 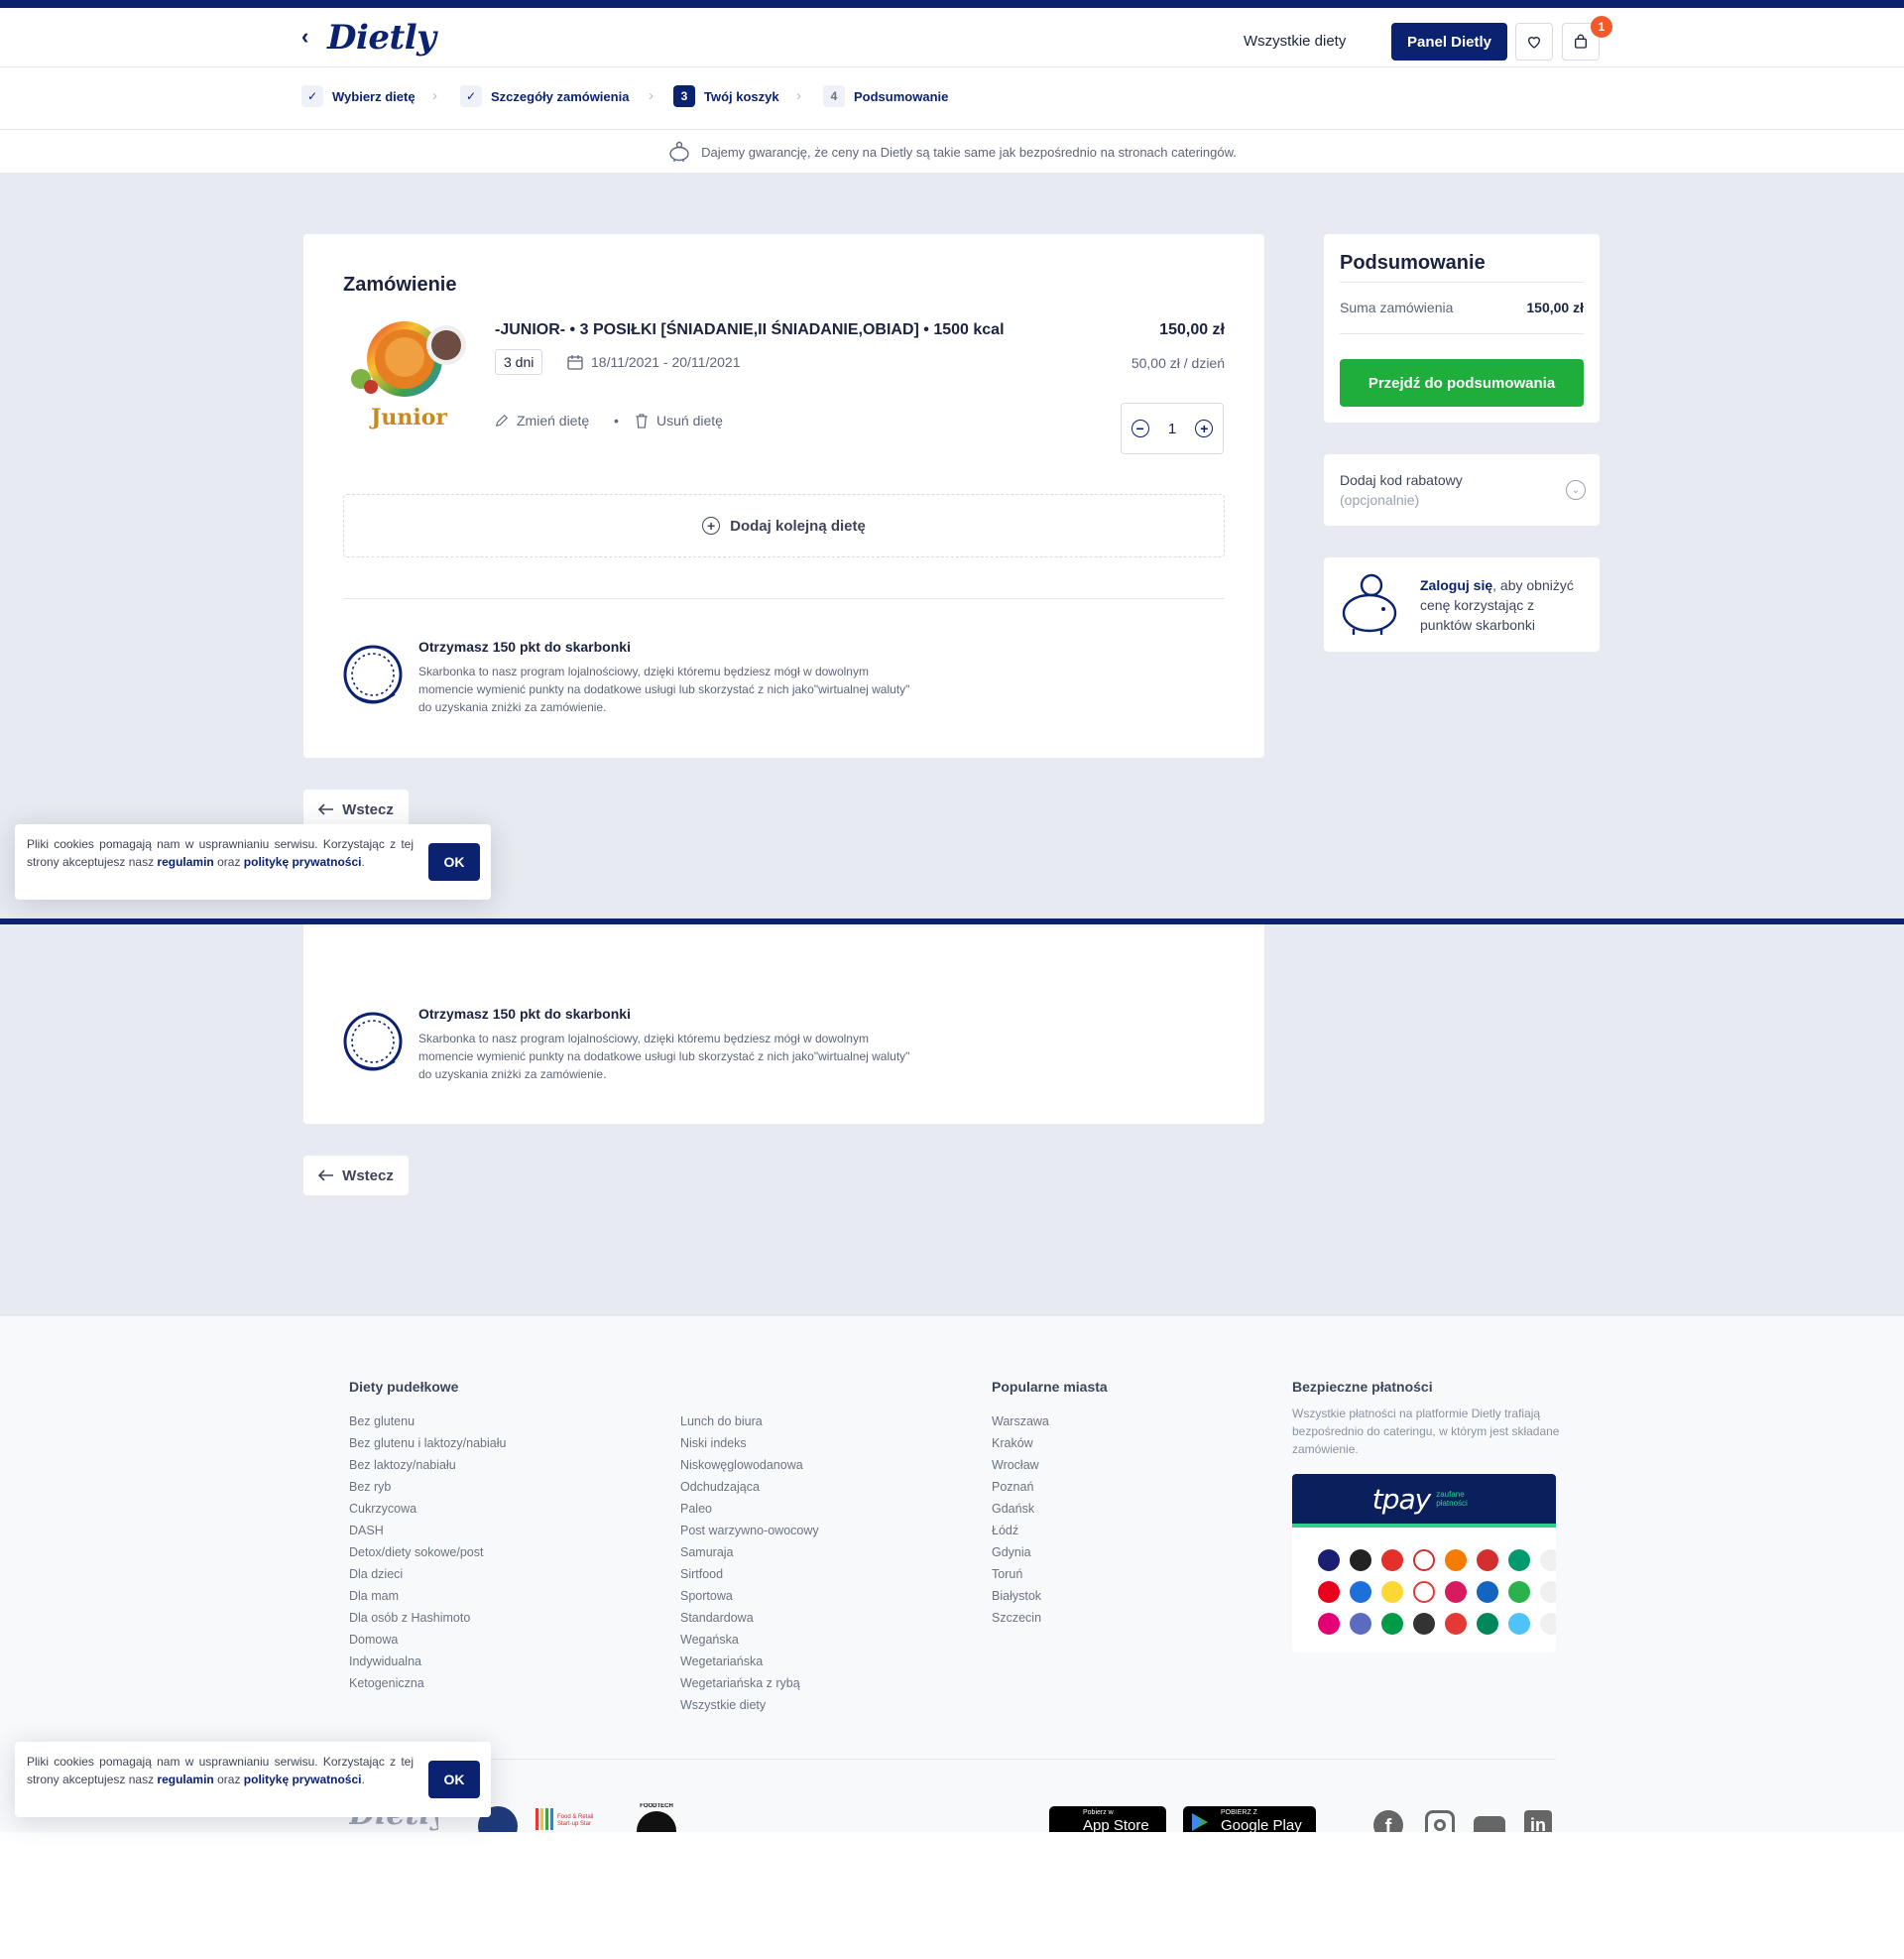 I want to click on footer-link: Standardowa, so click(x=749, y=1618).